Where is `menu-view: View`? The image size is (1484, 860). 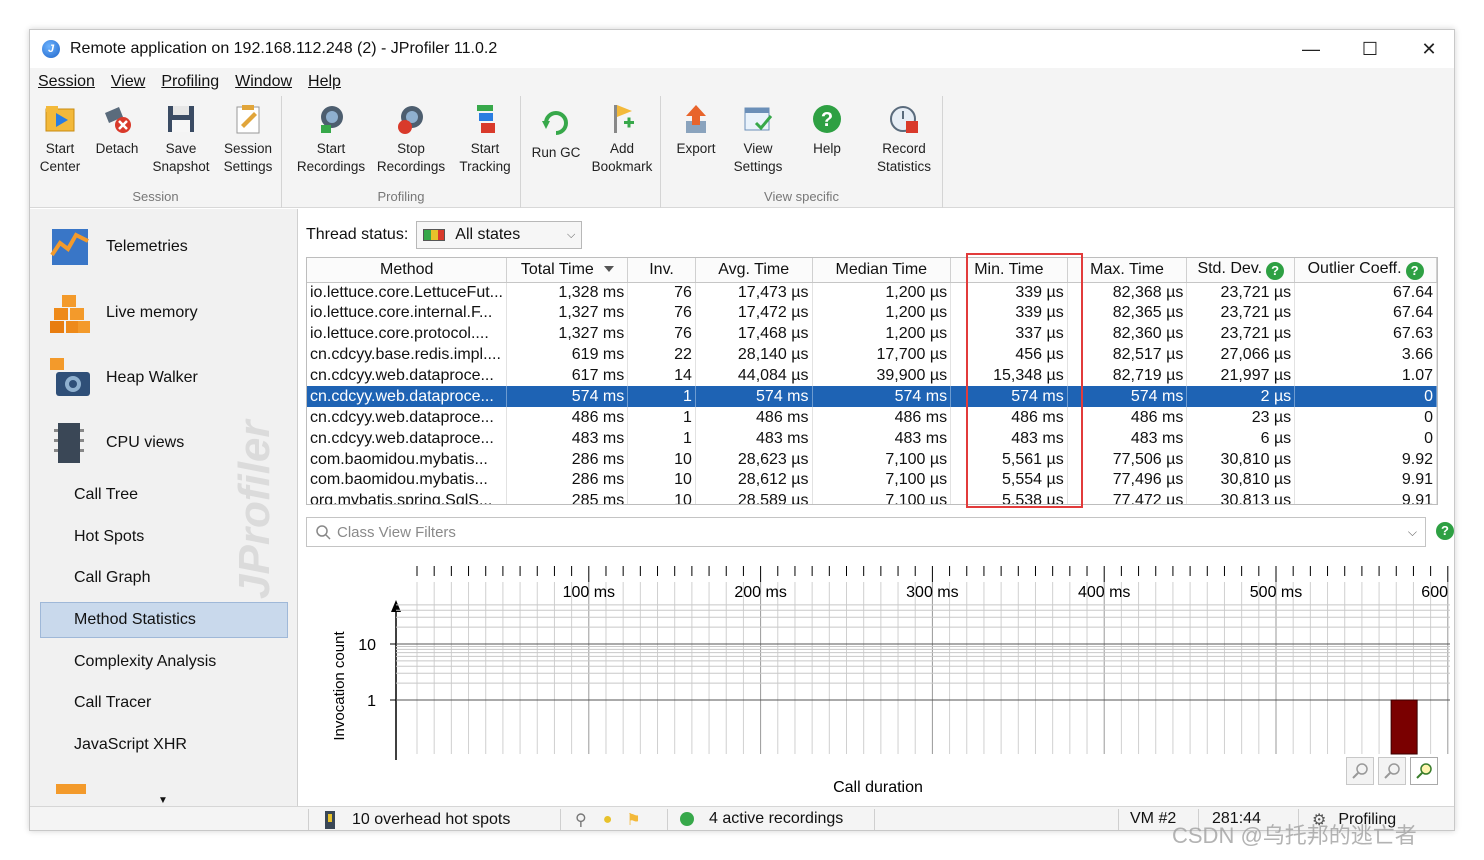
menu-view: View is located at coordinates (128, 82).